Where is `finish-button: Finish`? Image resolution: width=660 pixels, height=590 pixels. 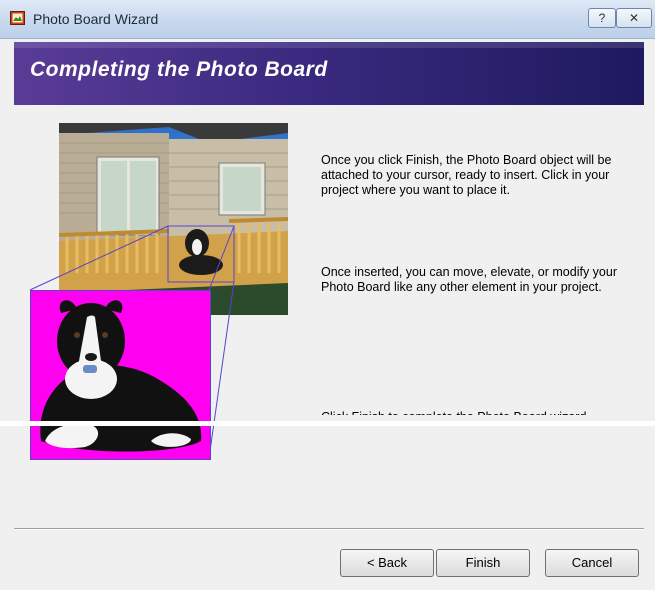
finish-button: Finish is located at coordinates (483, 563).